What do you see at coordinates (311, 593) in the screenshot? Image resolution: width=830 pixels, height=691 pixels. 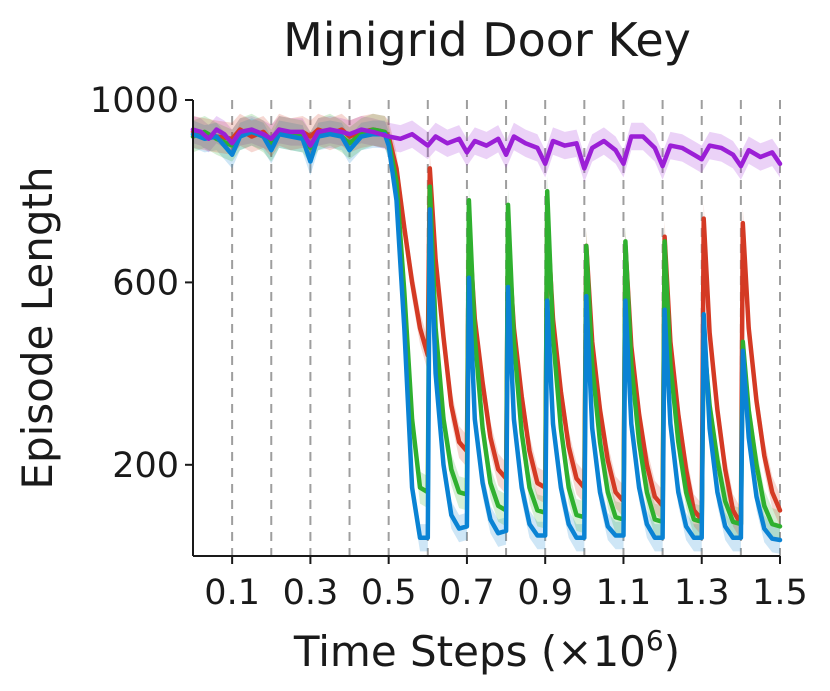 I see `x-tick-label: 0.3` at bounding box center [311, 593].